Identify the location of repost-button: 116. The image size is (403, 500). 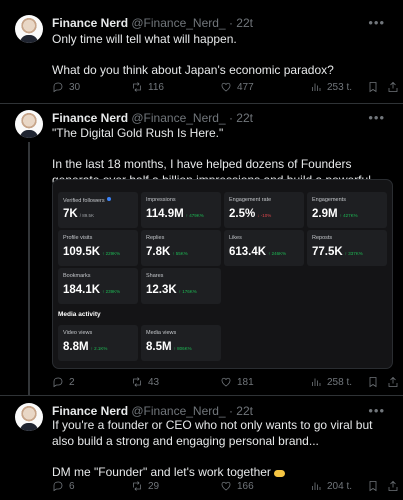
(147, 87).